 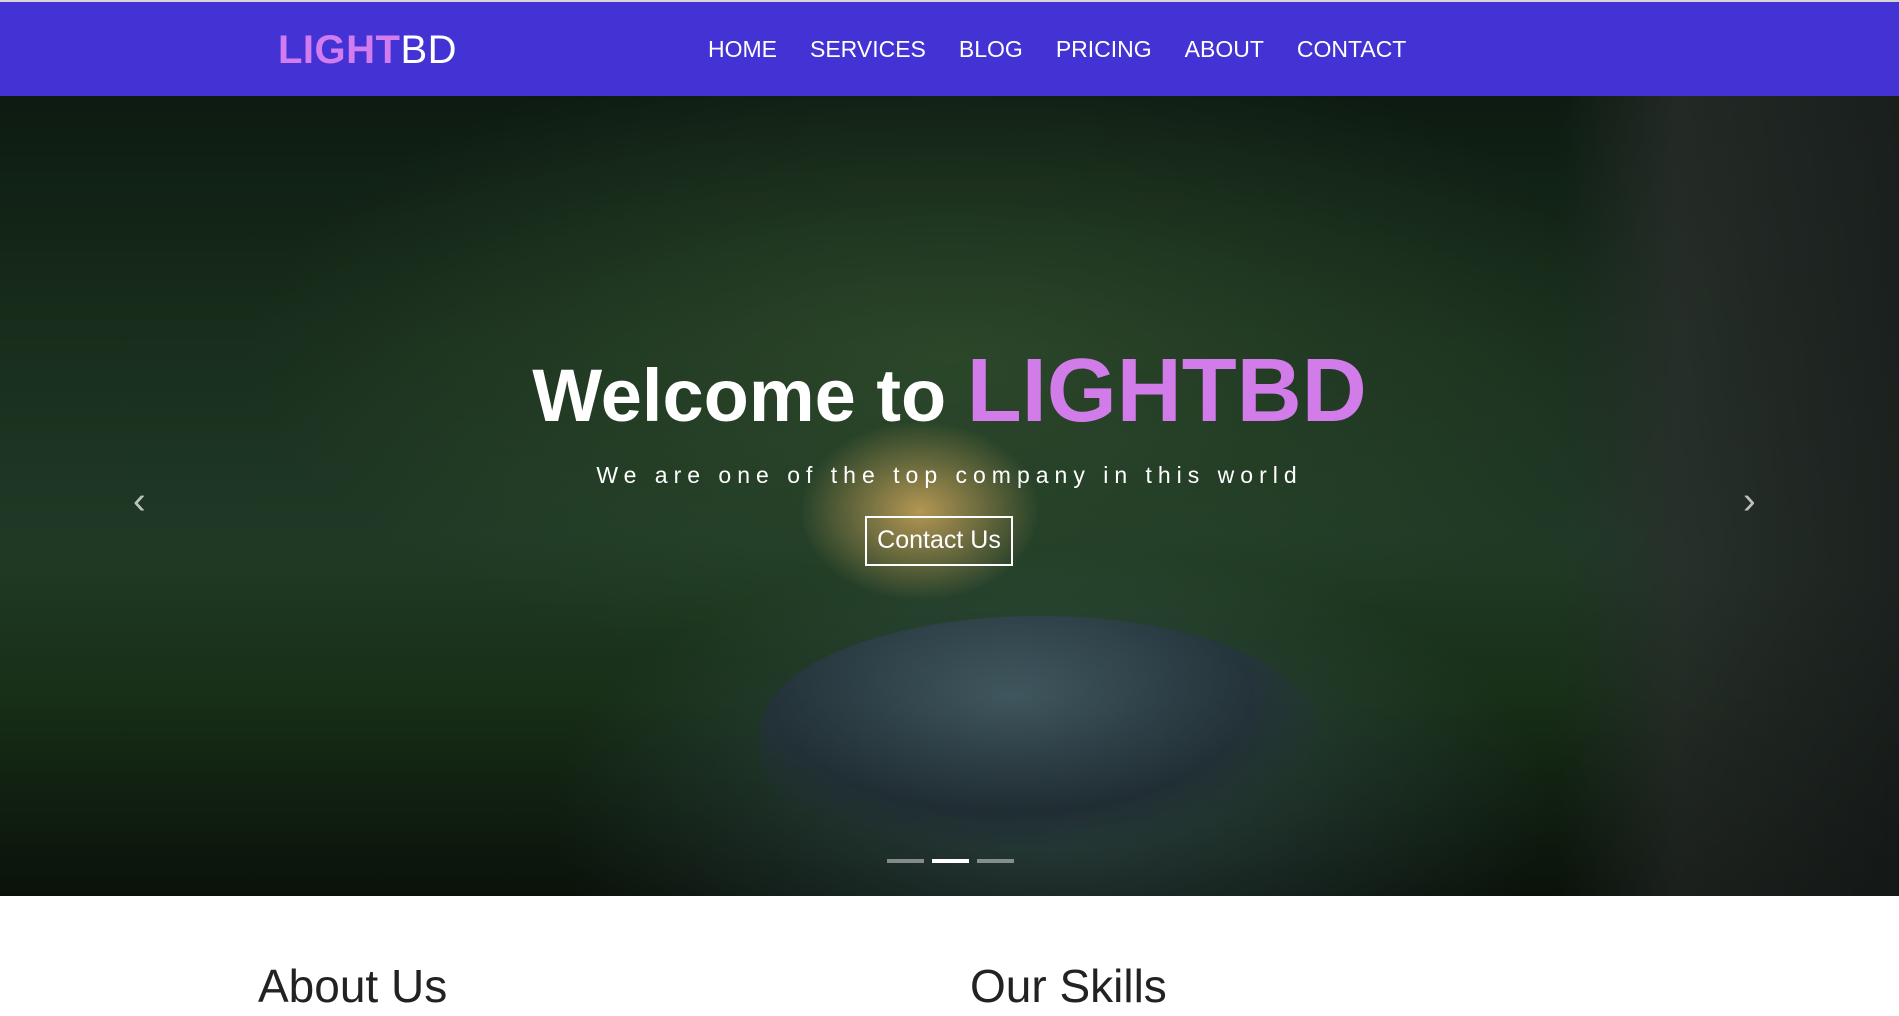 What do you see at coordinates (949, 393) in the screenshot?
I see `hero-title: Welcome to LIGHTBD` at bounding box center [949, 393].